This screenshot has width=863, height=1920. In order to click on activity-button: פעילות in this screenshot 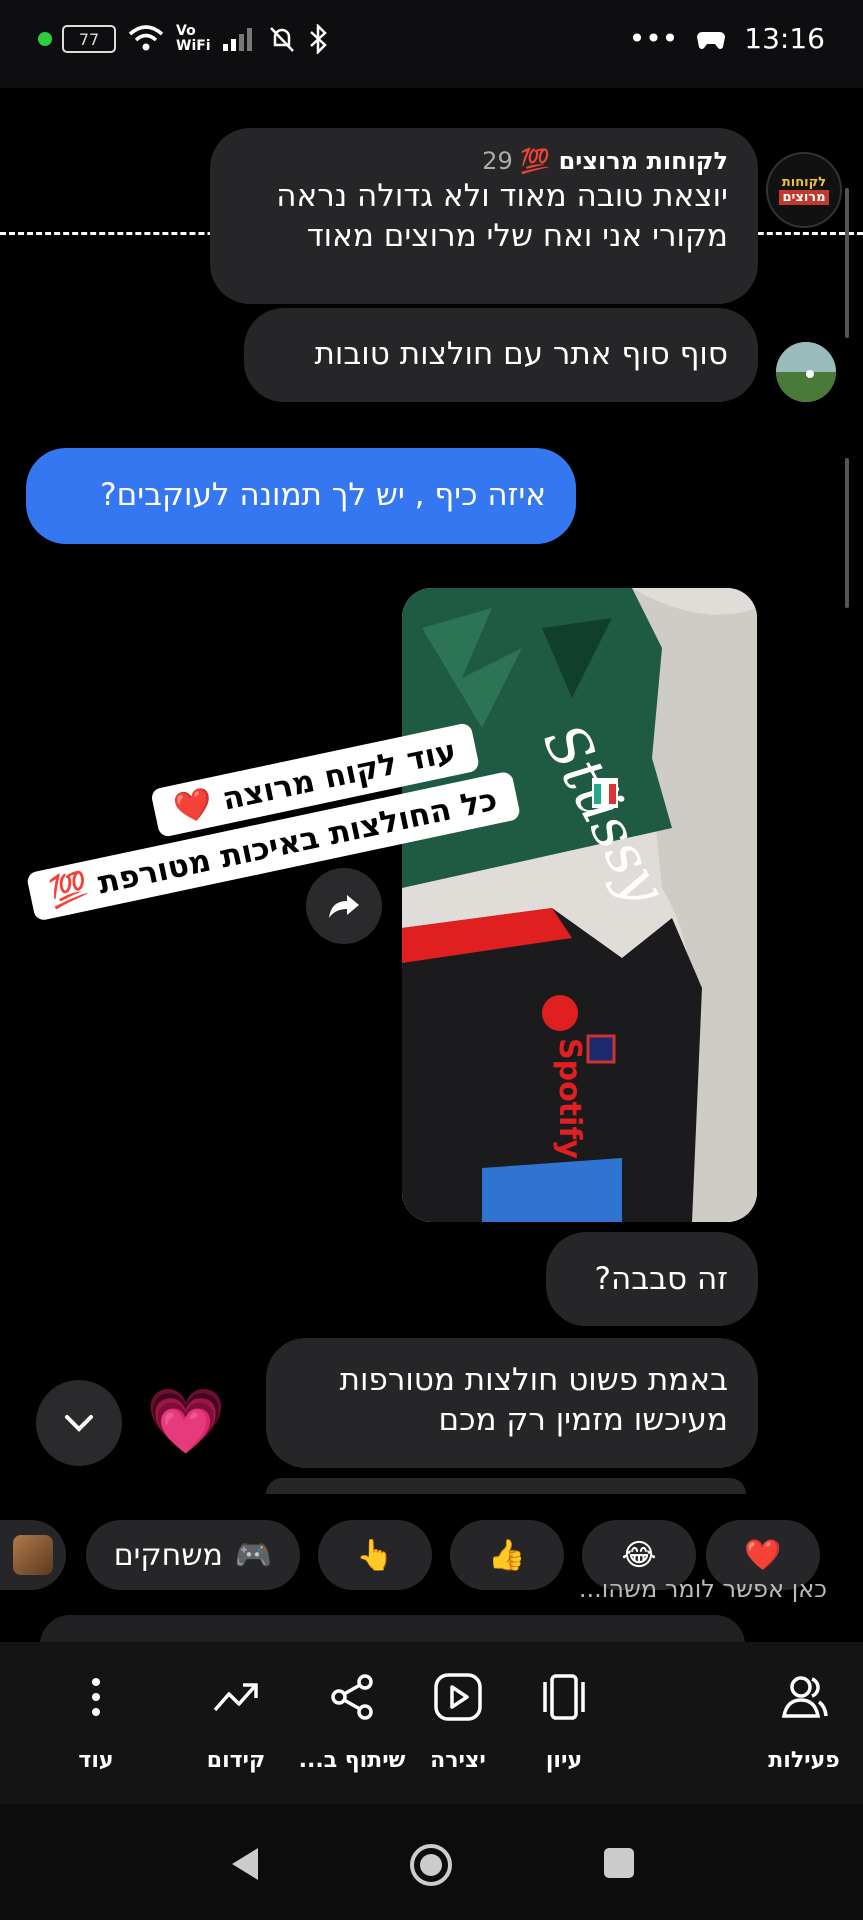, I will do `click(803, 1722)`.